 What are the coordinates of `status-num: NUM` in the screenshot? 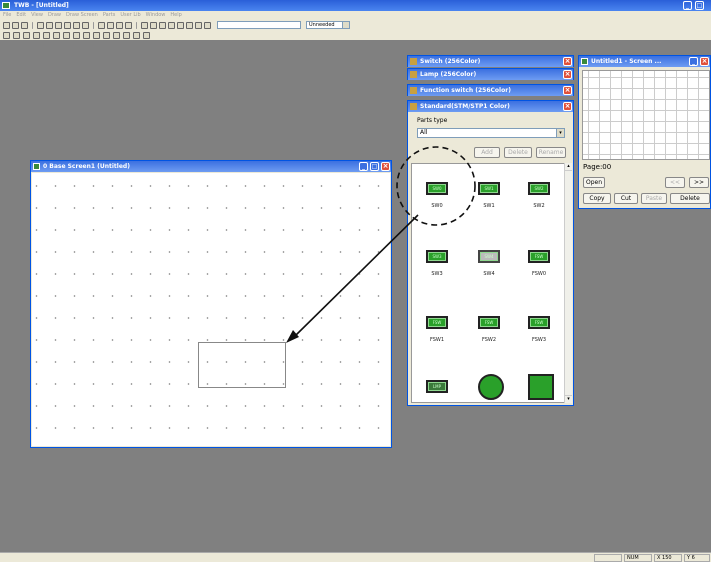 It's located at (638, 558).